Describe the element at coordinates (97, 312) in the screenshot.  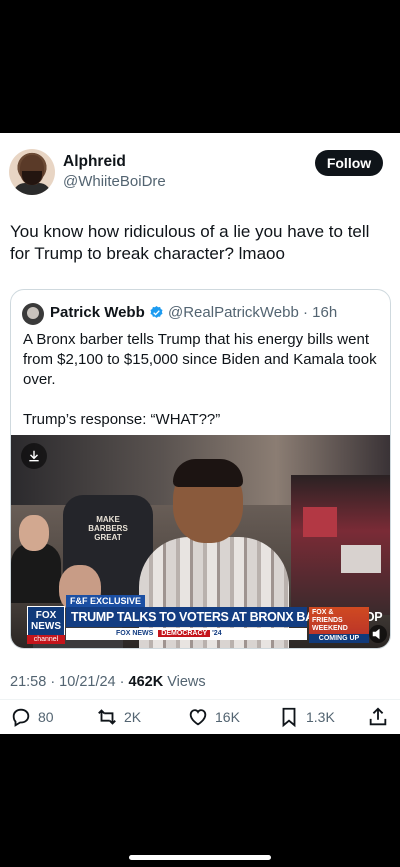
I see `quoted-author-name: Patrick Webb` at that location.